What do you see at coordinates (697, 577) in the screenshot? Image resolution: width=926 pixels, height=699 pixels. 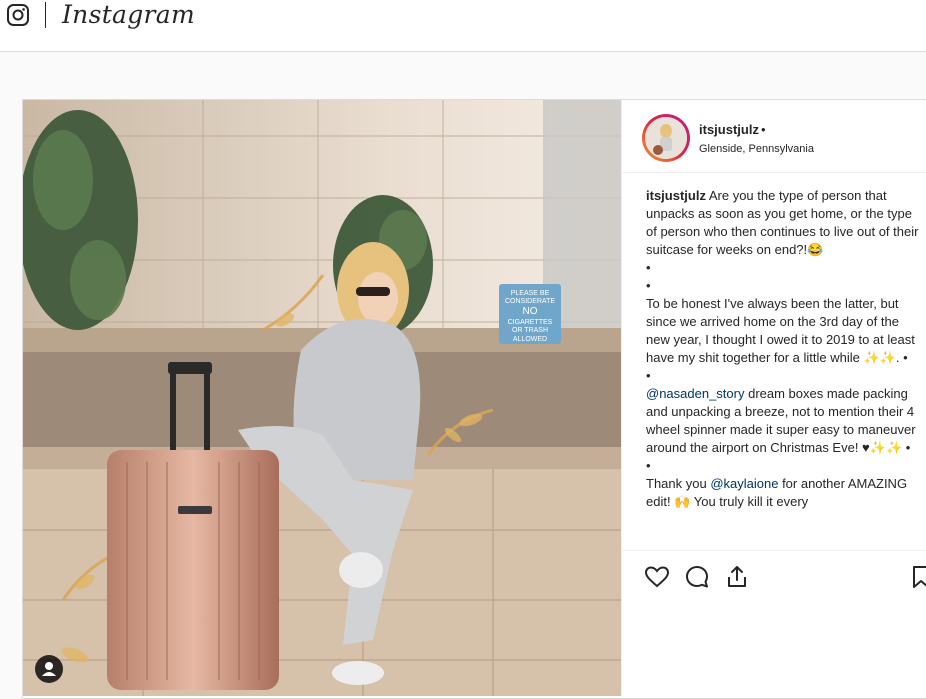 I see `comment-bubble-icon` at bounding box center [697, 577].